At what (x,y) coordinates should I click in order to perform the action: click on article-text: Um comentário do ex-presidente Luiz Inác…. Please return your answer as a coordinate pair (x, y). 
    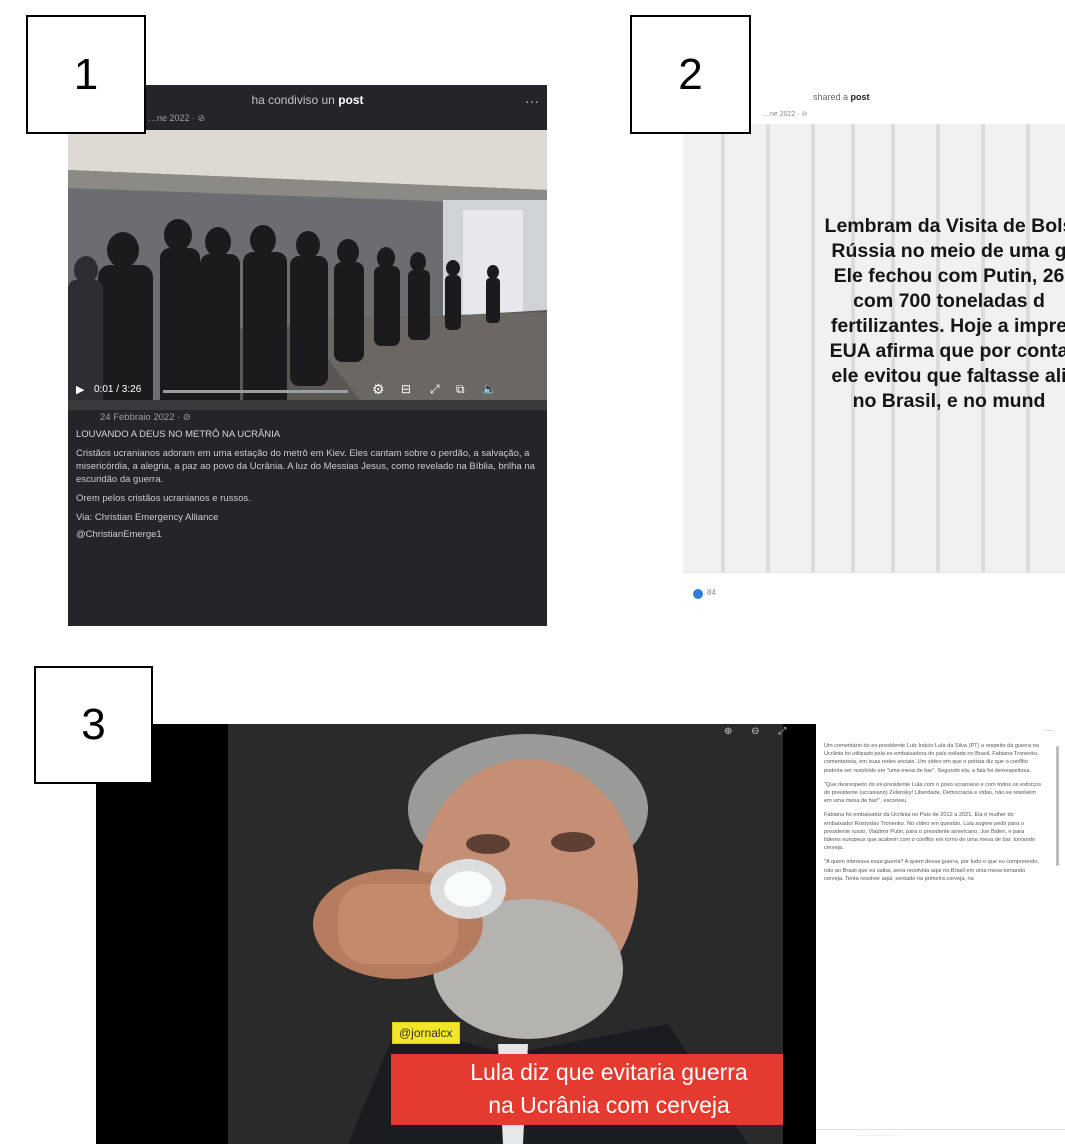
    Looking at the image, I should click on (933, 815).